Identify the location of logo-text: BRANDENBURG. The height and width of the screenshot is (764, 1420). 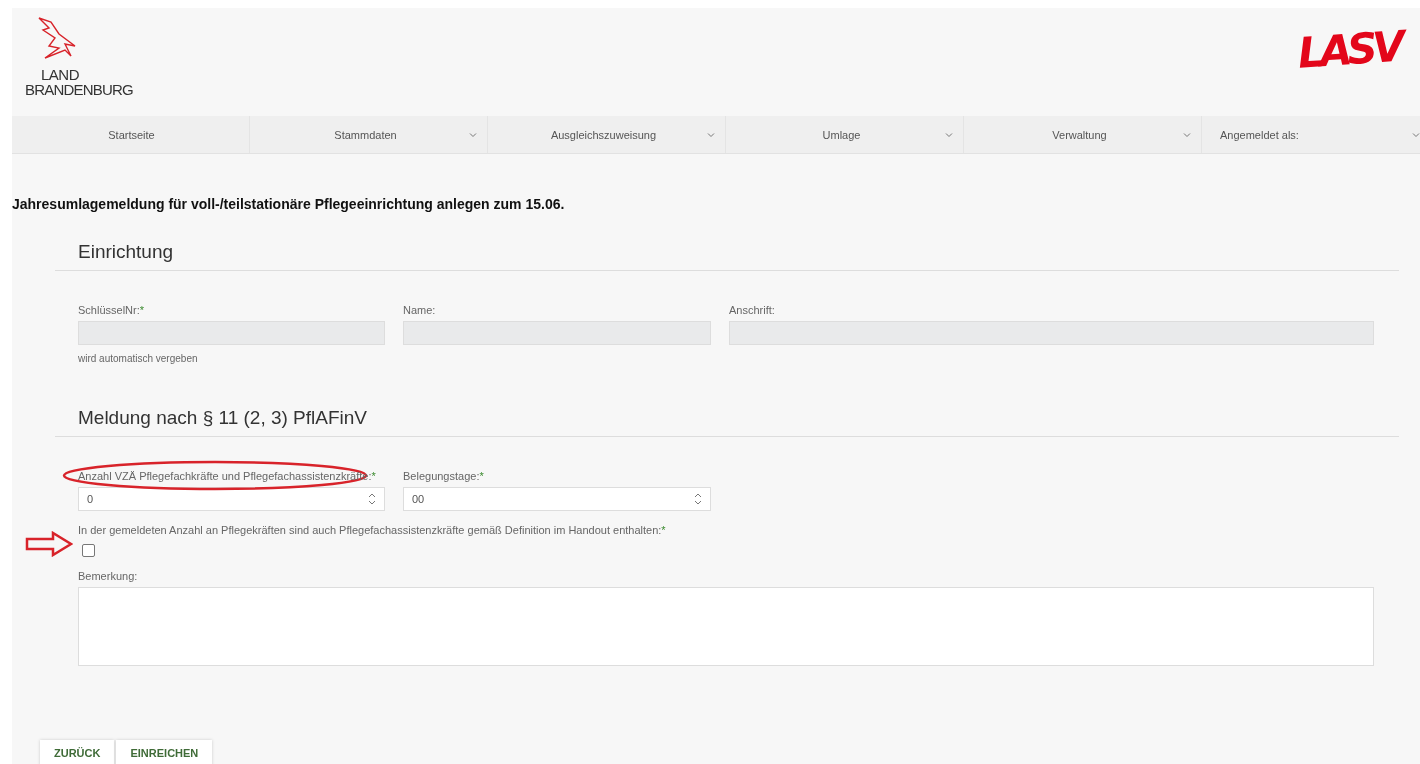
(79, 89).